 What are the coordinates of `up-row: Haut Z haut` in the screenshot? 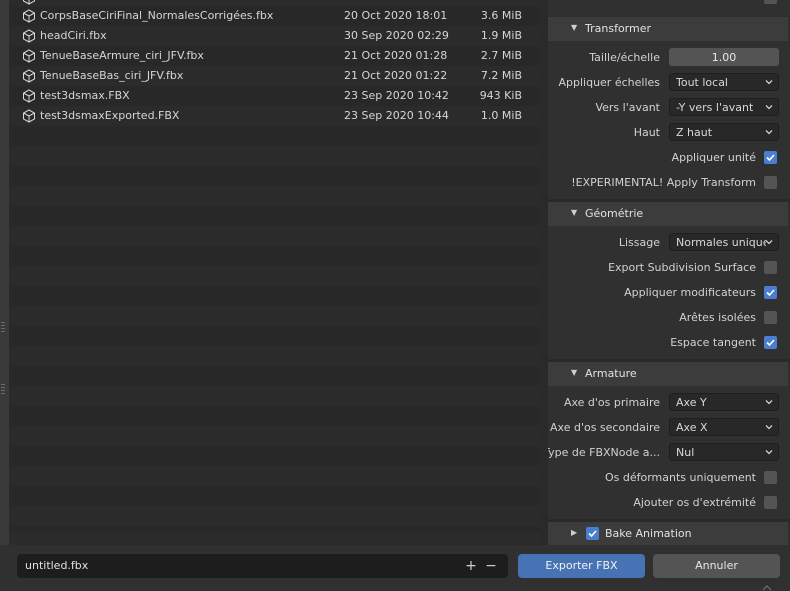 It's located at (669, 133).